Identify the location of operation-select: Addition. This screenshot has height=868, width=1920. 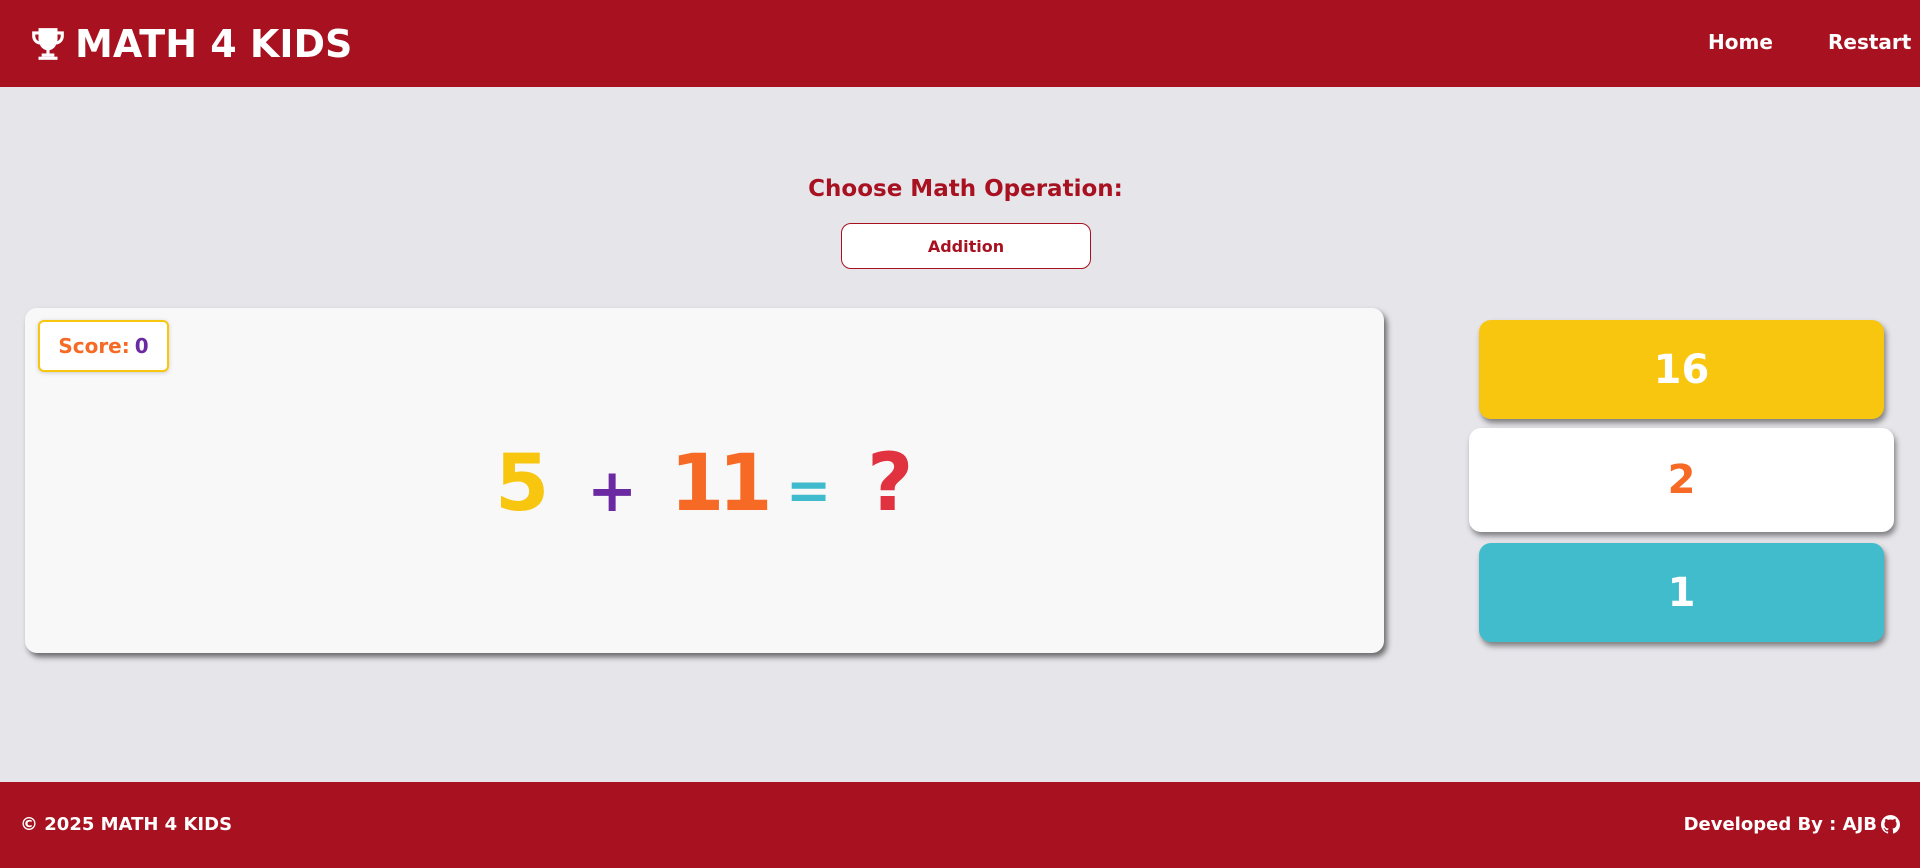
(966, 246).